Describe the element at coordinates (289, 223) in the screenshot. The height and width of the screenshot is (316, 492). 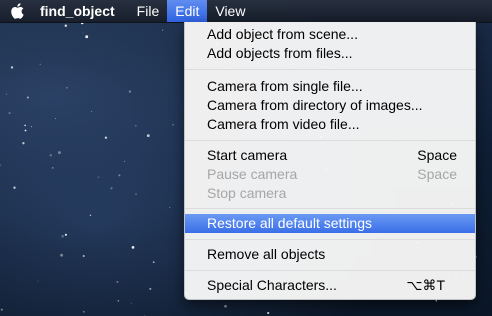
I see `menu-item-label: Restore all default settings` at that location.